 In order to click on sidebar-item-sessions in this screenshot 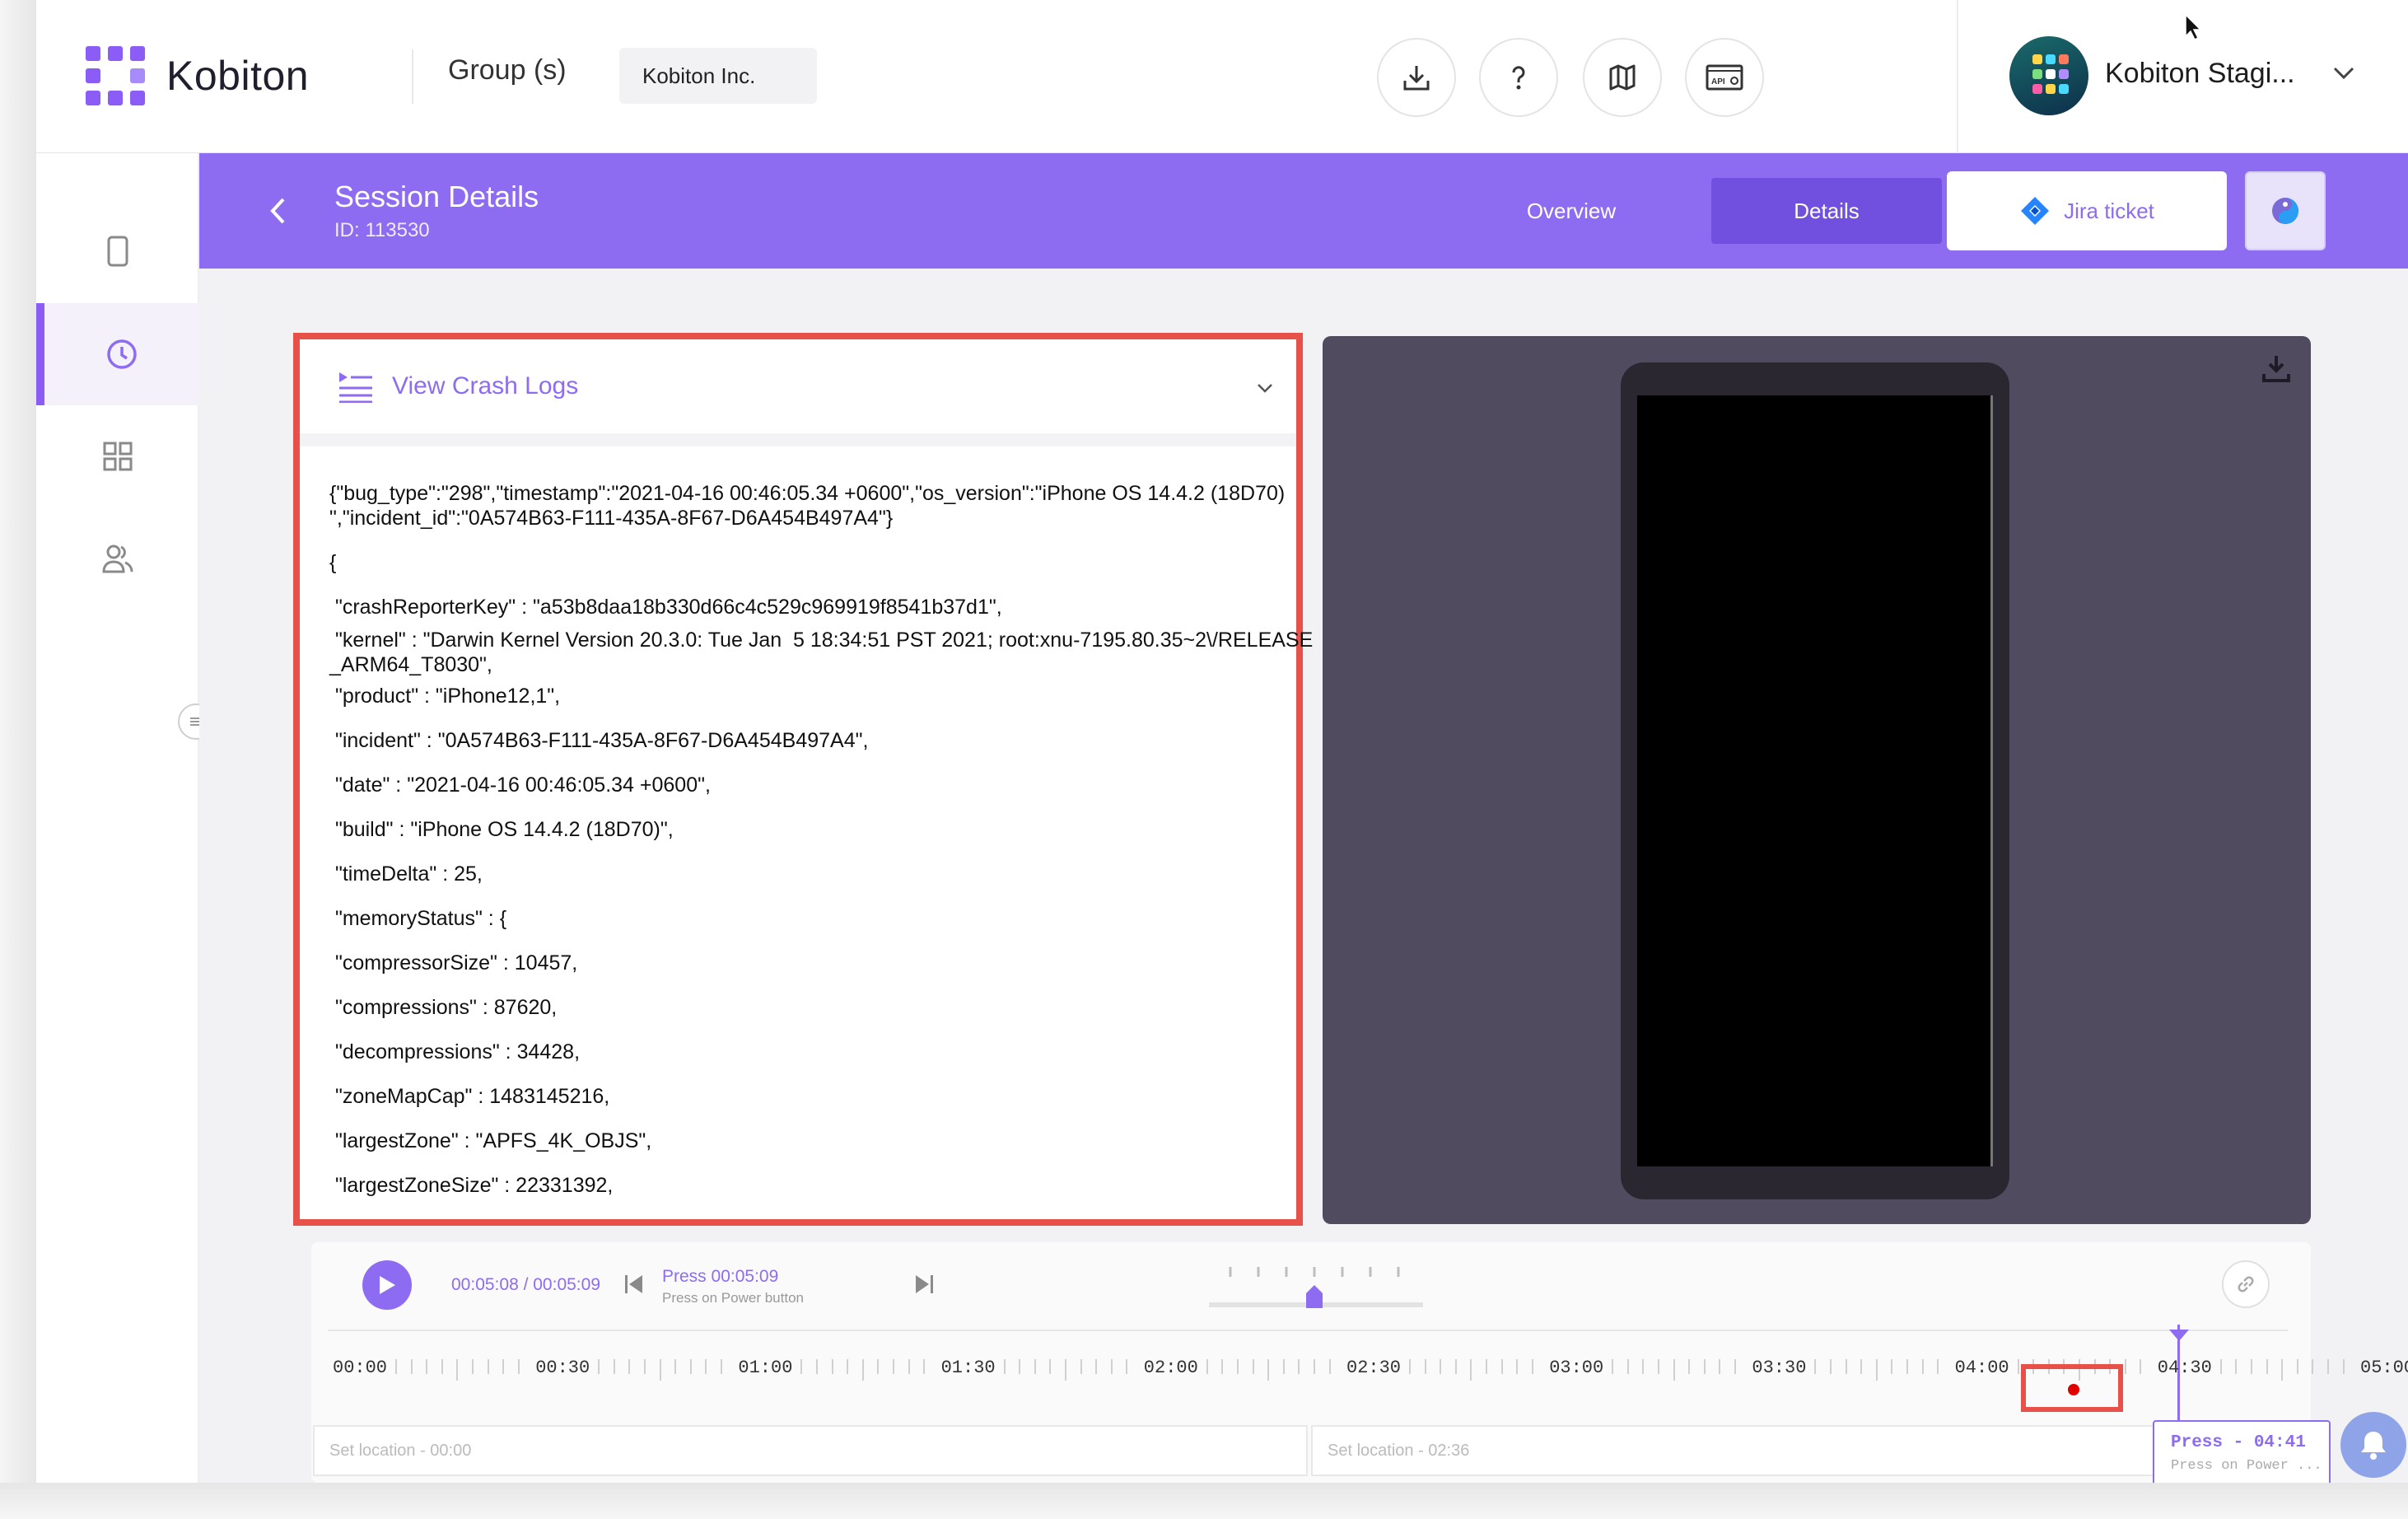, I will do `click(117, 354)`.